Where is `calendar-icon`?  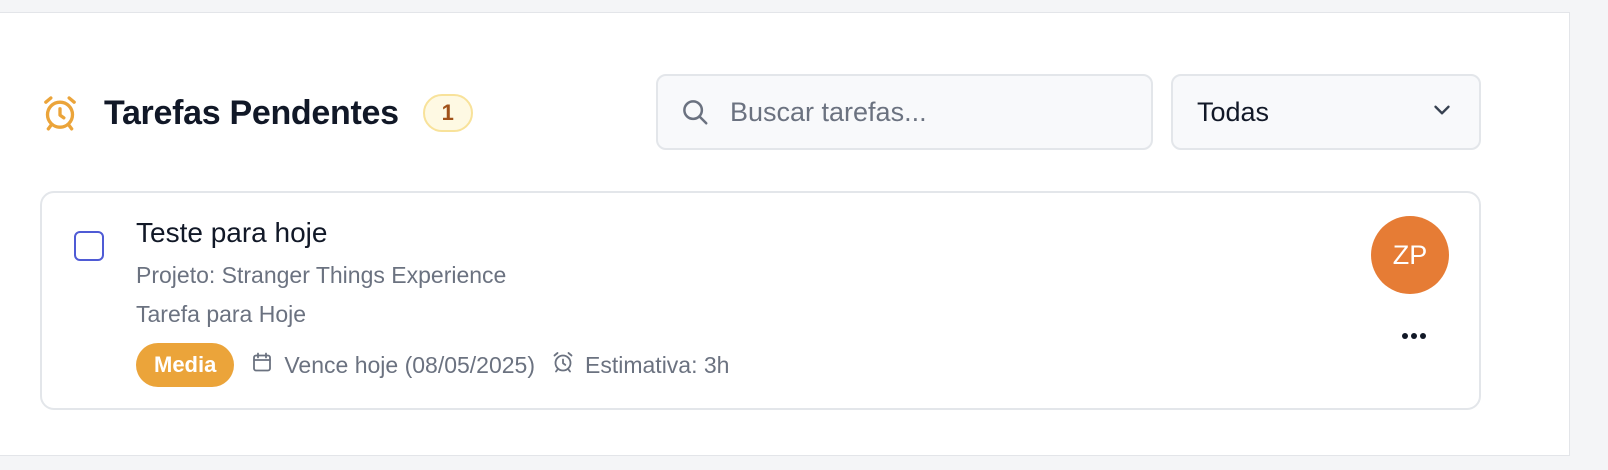 calendar-icon is located at coordinates (267, 365).